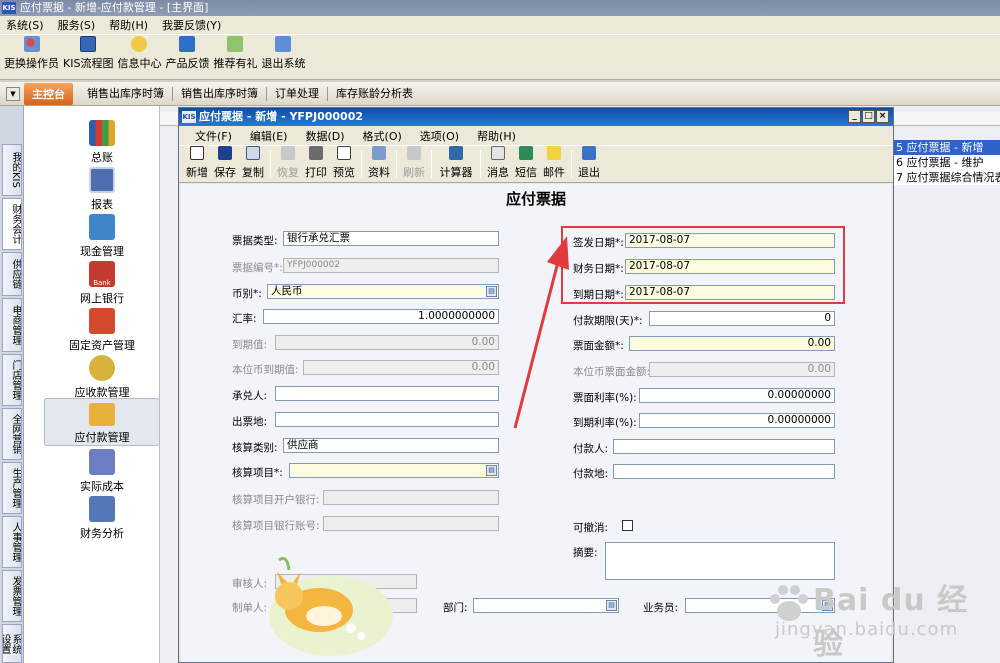 This screenshot has width=1000, height=663. Describe the element at coordinates (12, 274) in the screenshot. I see `tab-supply-chain: 供应链` at that location.